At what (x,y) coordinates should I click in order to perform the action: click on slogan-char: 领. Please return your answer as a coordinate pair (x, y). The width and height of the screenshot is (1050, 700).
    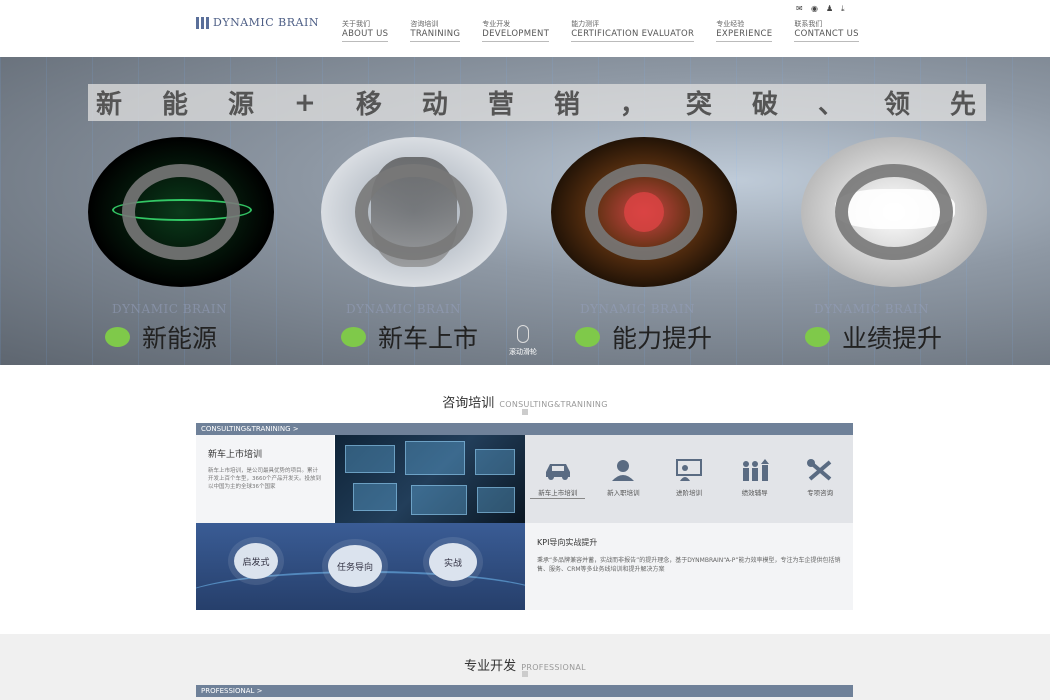
    Looking at the image, I should click on (897, 105).